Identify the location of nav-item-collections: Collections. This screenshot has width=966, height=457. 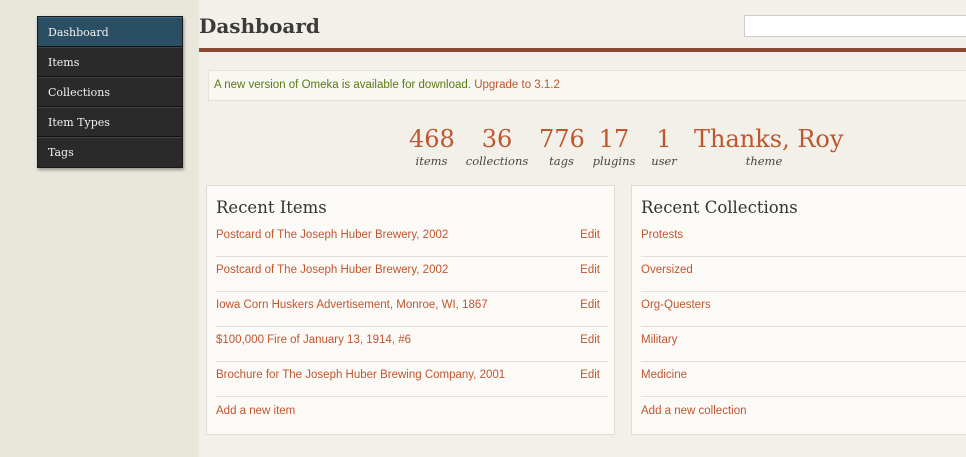
(110, 92).